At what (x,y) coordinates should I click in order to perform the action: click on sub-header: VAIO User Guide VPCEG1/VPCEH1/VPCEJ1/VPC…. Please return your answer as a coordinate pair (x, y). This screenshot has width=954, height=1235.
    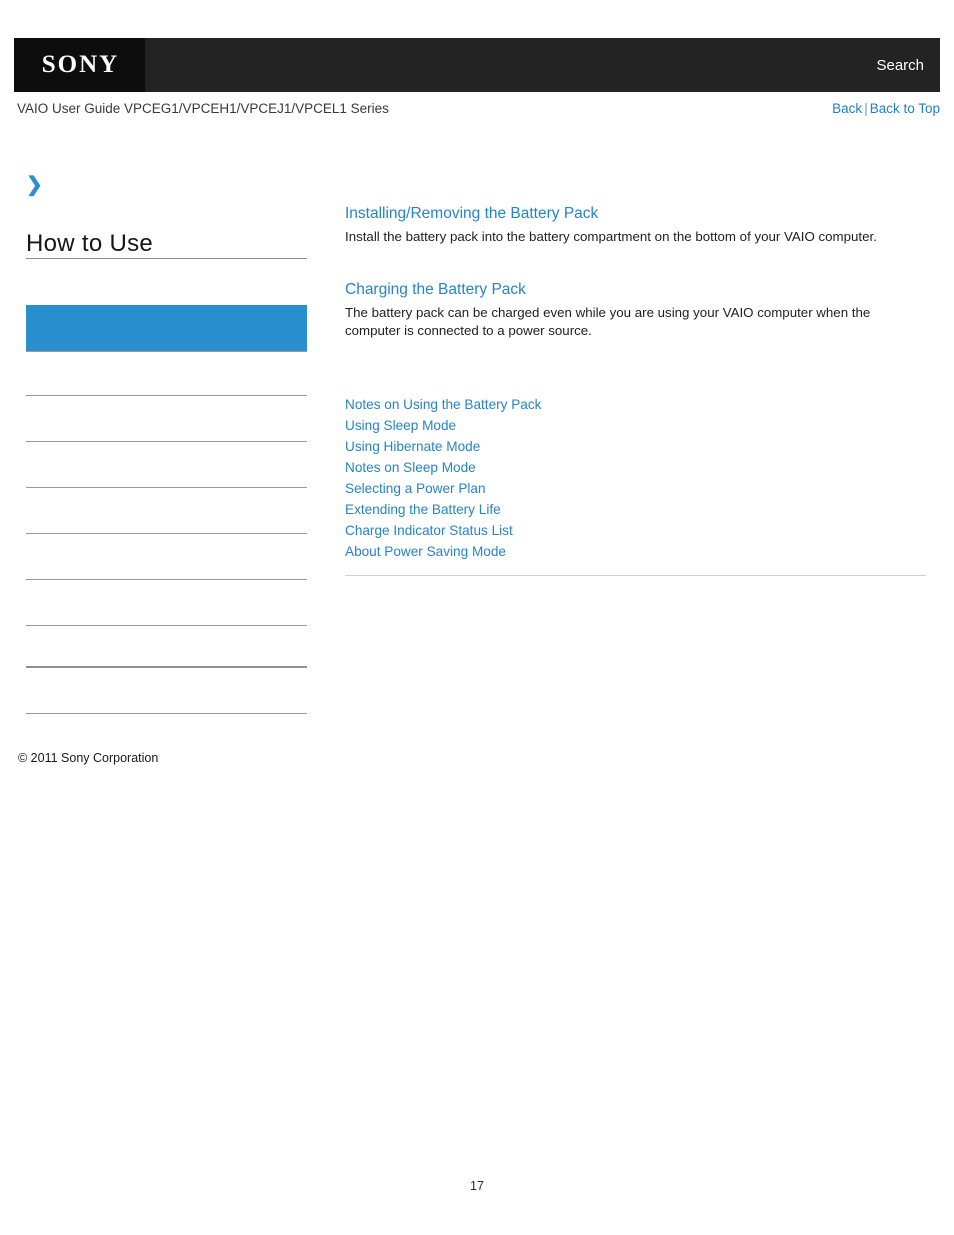
    Looking at the image, I should click on (477, 113).